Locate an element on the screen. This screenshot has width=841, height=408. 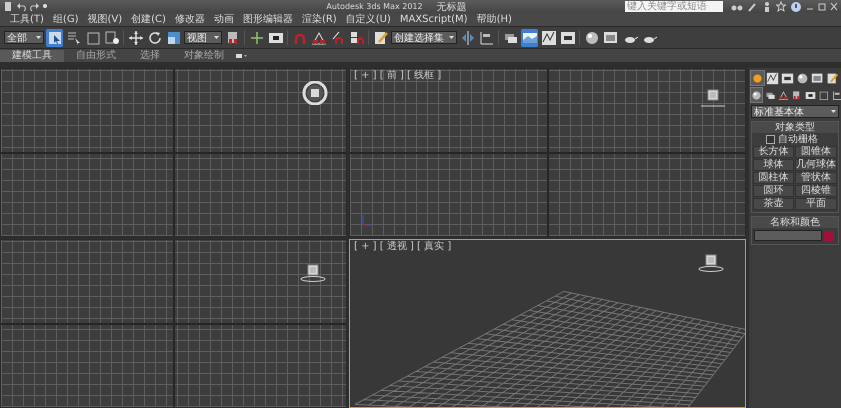
frame-tab-icon is located at coordinates (817, 78).